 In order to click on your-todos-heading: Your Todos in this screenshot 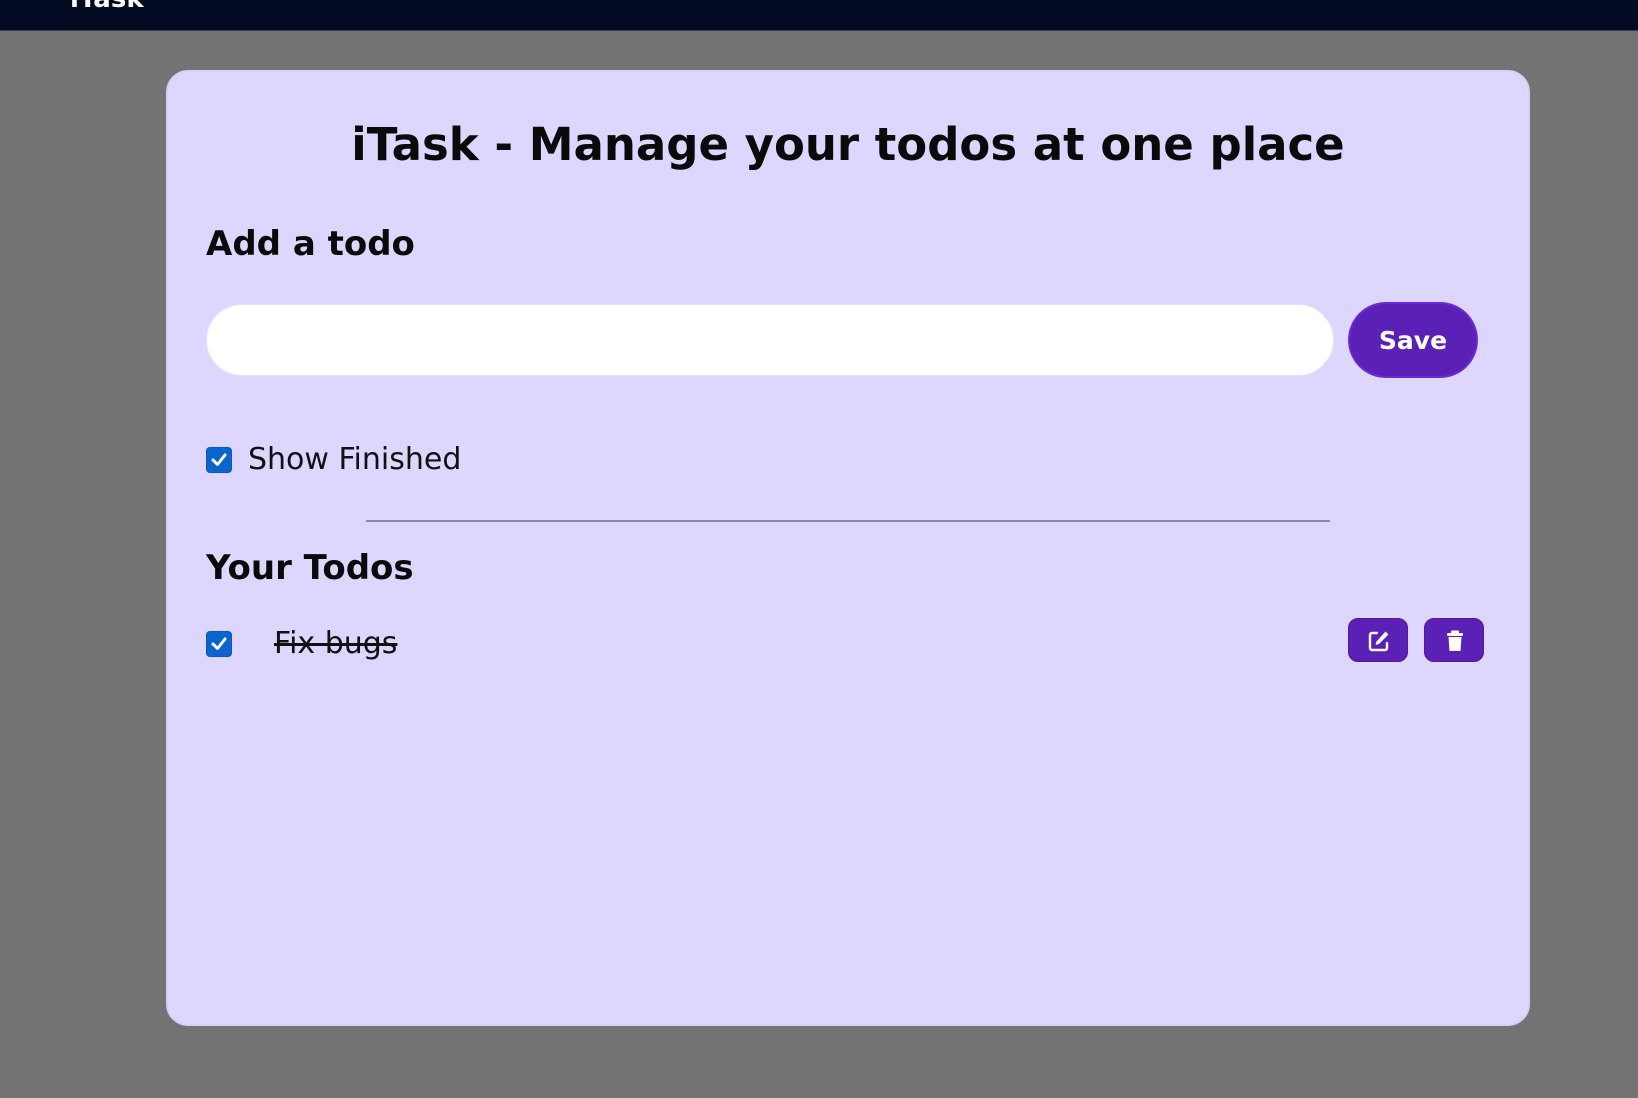, I will do `click(310, 568)`.